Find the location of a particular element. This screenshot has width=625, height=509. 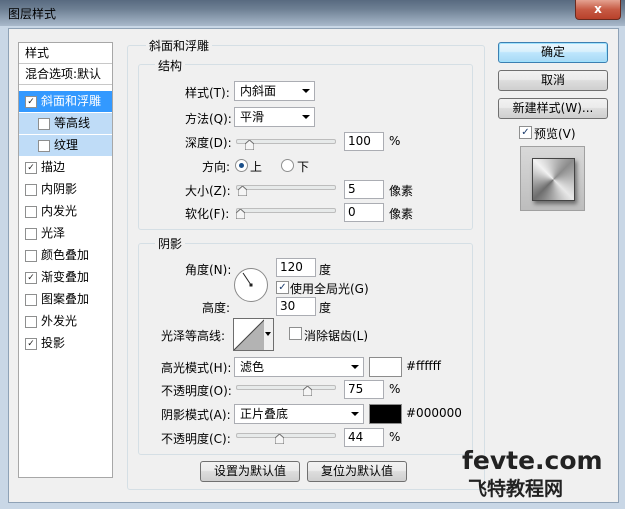

style-item-drop-shadow: ✓ 投影 is located at coordinates (65, 343).